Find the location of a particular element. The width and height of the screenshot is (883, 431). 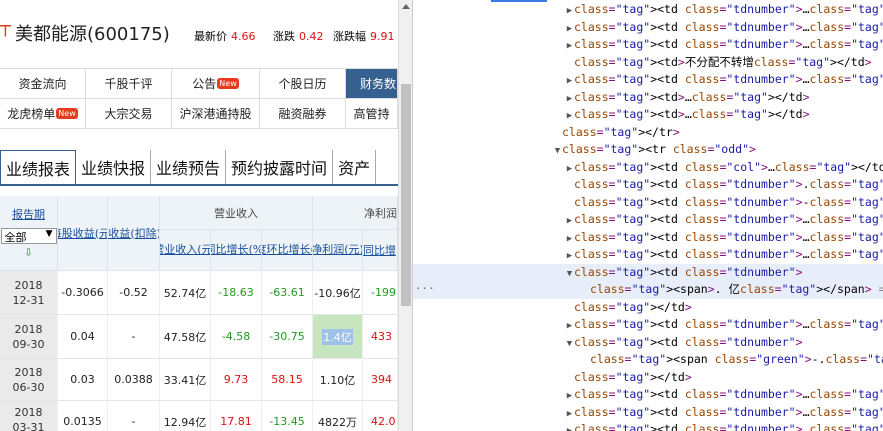

nav-executive-holdings: 高管持 is located at coordinates (372, 114).